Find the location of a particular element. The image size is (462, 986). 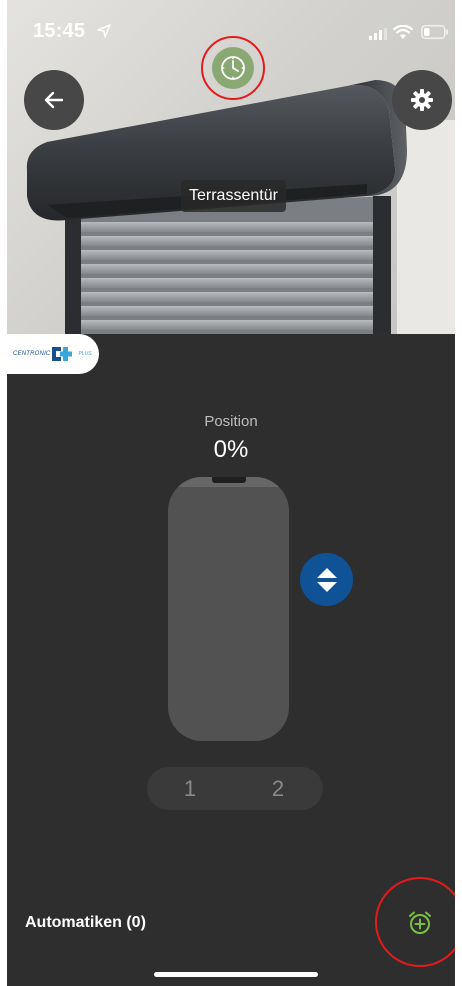

arrow-left-icon is located at coordinates (54, 100).